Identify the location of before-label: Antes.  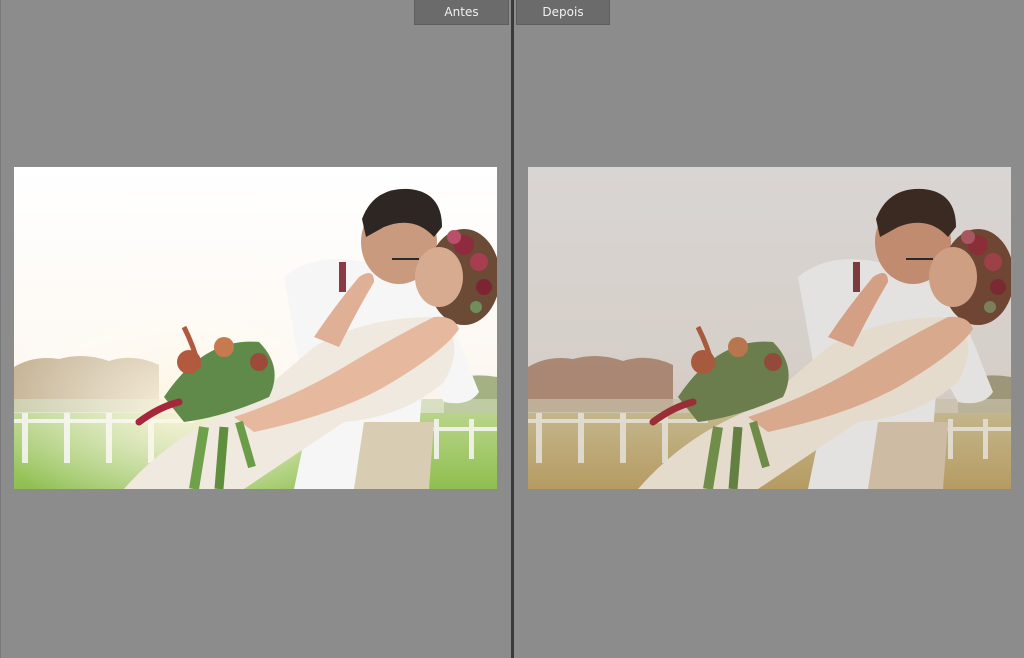
(461, 12).